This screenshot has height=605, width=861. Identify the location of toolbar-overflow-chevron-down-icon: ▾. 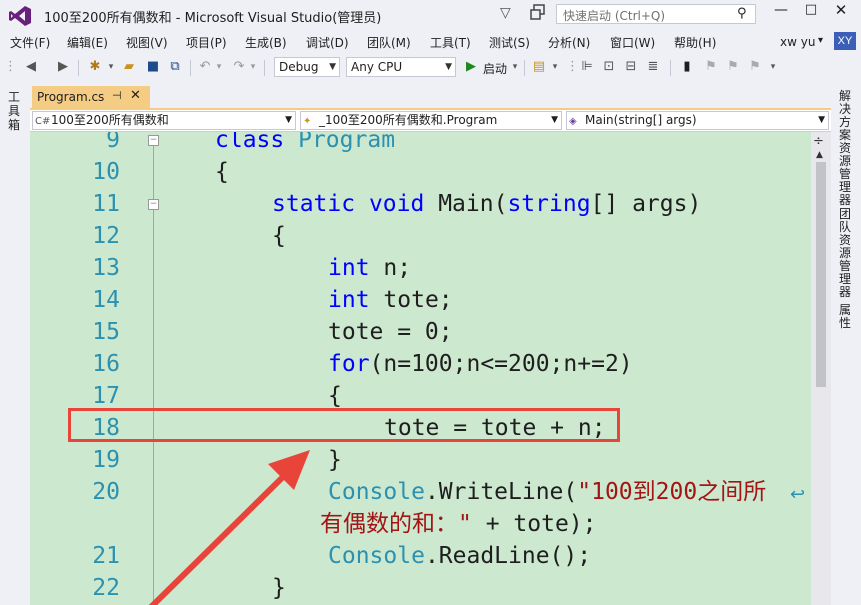
(773, 67).